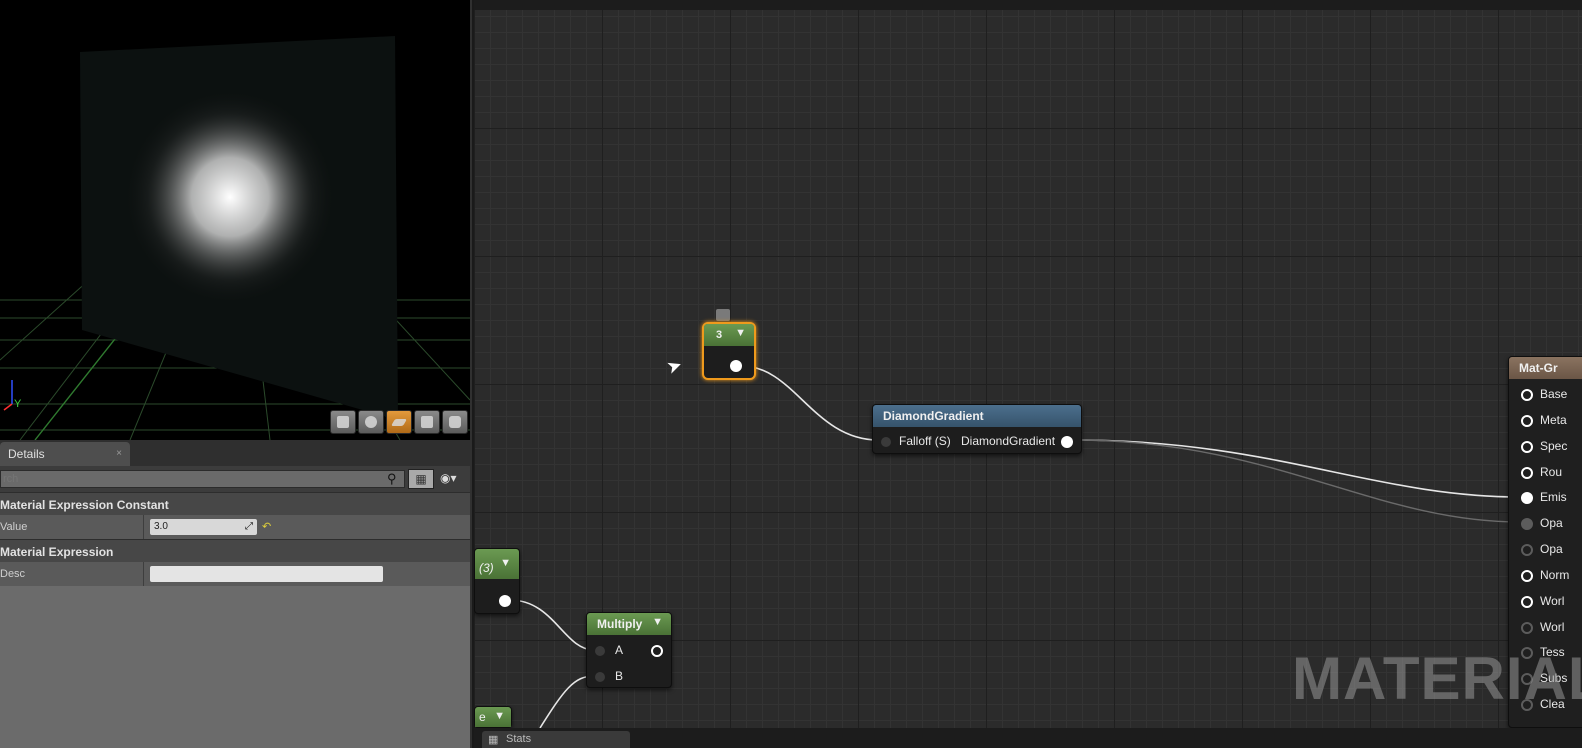  I want to click on partial-node: (3) ▼, so click(497, 581).